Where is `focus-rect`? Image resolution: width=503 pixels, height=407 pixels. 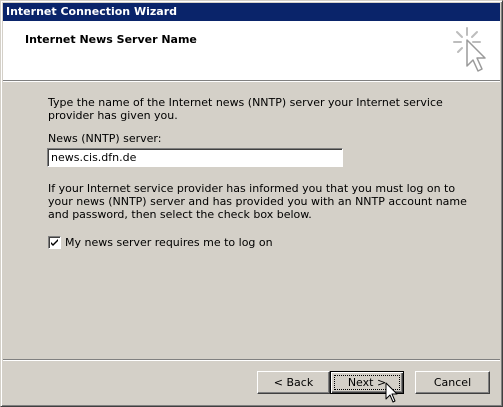
focus-rect is located at coordinates (367, 382).